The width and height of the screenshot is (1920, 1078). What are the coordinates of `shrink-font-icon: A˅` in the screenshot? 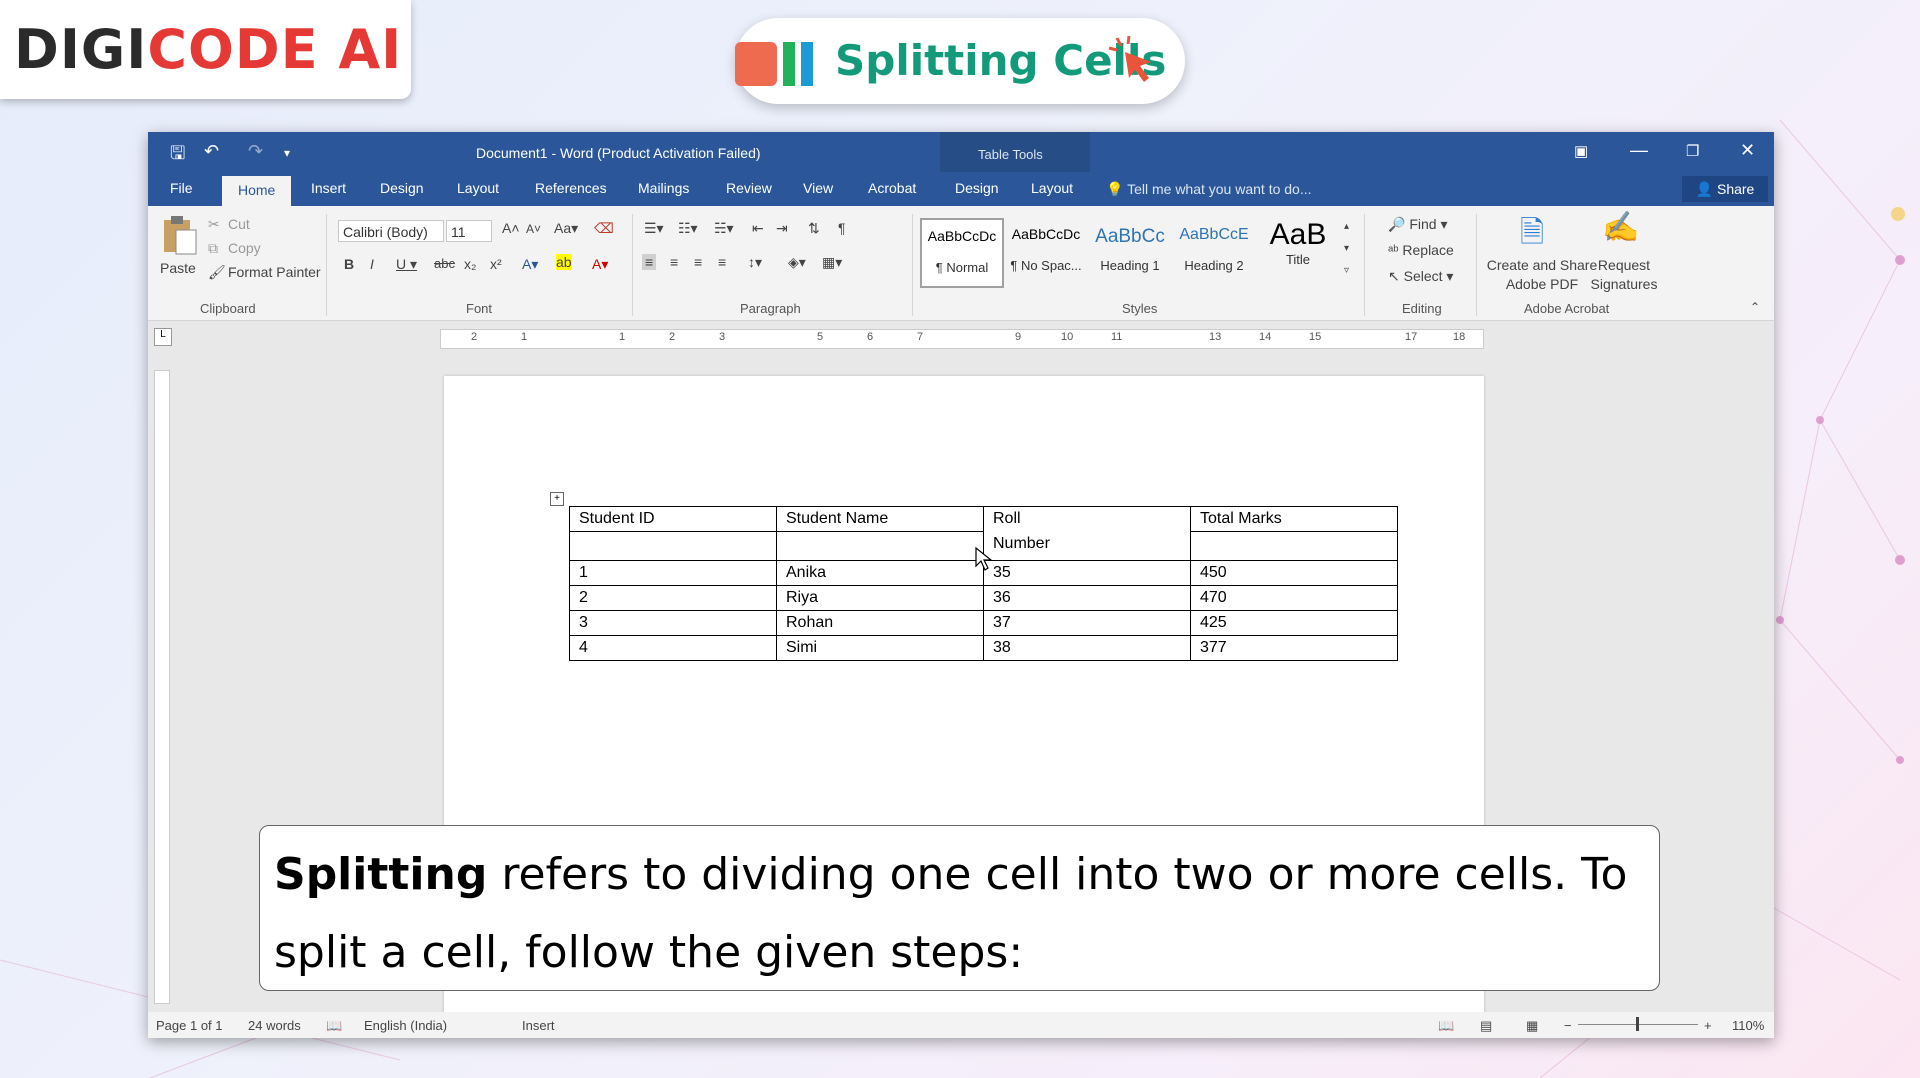 It's located at (533, 229).